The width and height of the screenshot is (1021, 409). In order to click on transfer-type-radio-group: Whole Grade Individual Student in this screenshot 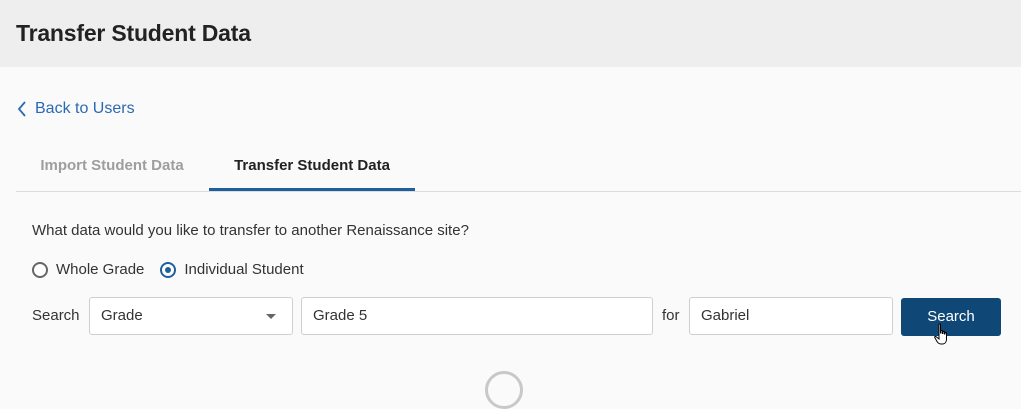, I will do `click(176, 269)`.